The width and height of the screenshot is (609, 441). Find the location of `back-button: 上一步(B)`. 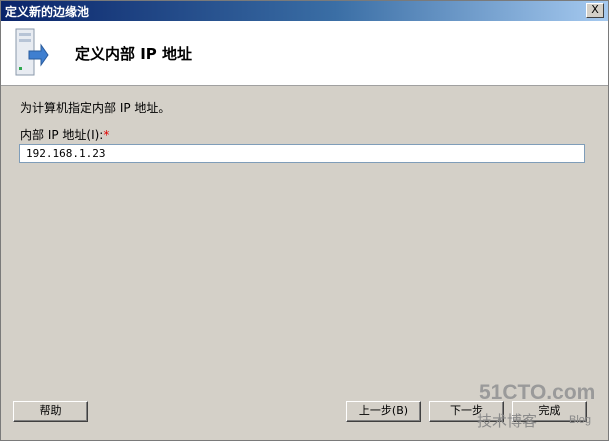

back-button: 上一步(B) is located at coordinates (383, 411).